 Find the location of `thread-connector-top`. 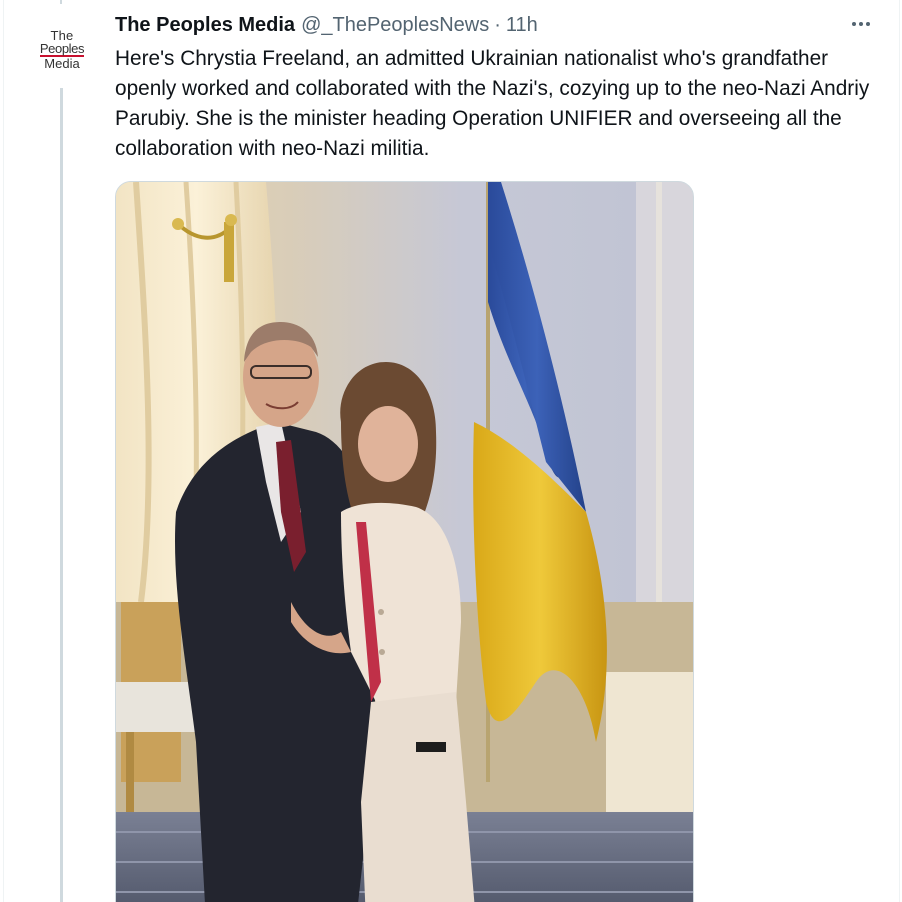

thread-connector-top is located at coordinates (61, 2).